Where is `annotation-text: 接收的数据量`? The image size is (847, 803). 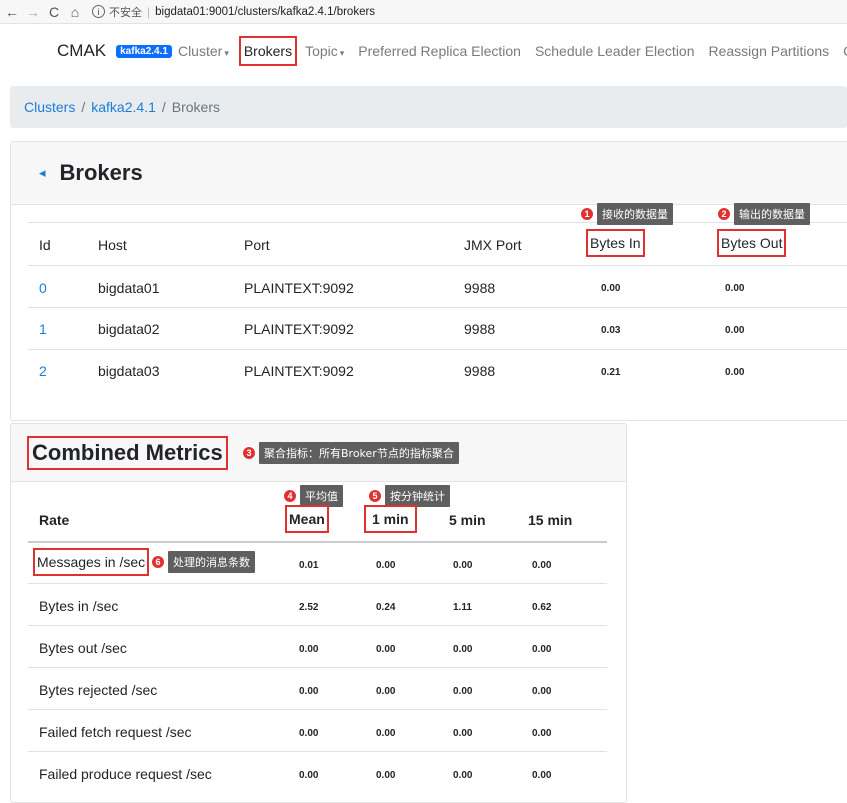 annotation-text: 接收的数据量 is located at coordinates (635, 214).